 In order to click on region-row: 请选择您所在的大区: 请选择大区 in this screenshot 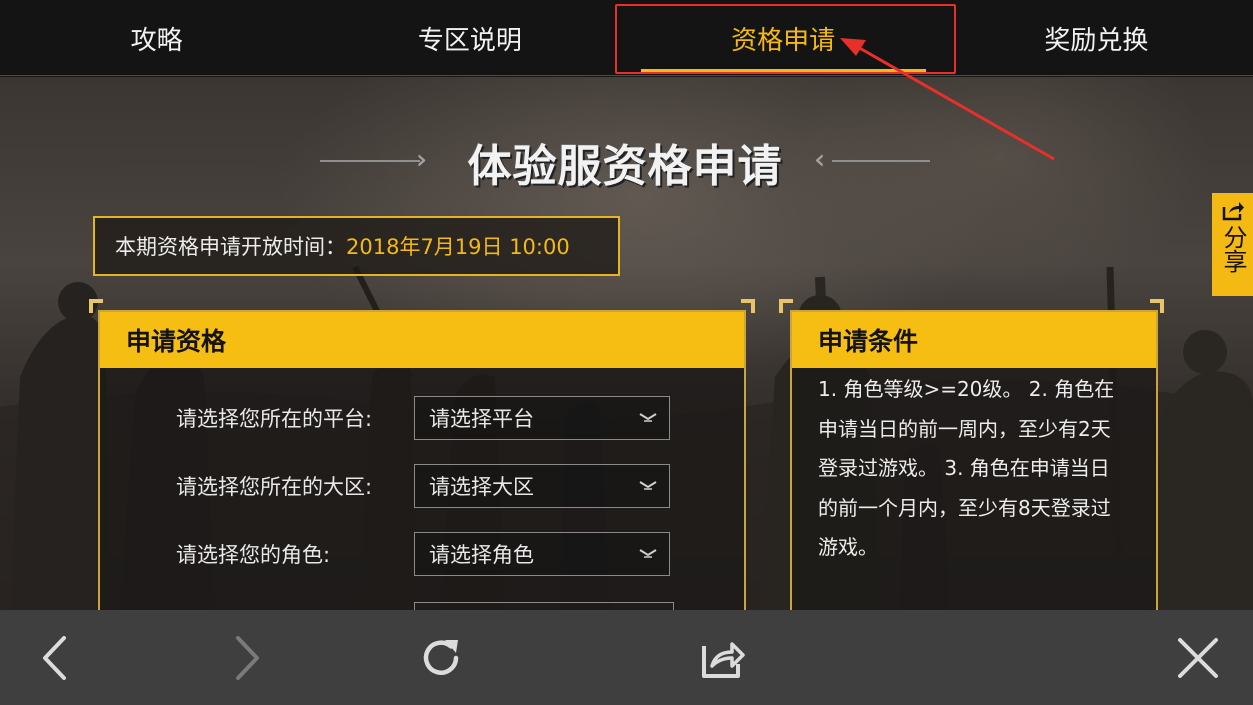, I will do `click(423, 486)`.